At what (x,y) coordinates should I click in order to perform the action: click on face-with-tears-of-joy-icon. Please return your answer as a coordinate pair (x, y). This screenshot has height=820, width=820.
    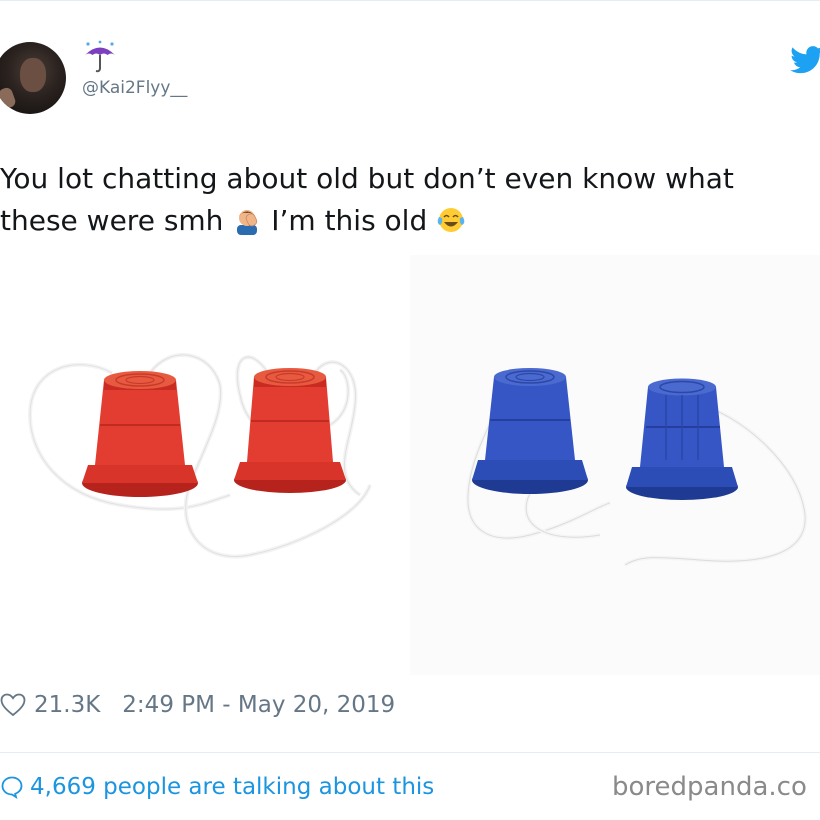
    Looking at the image, I should click on (451, 220).